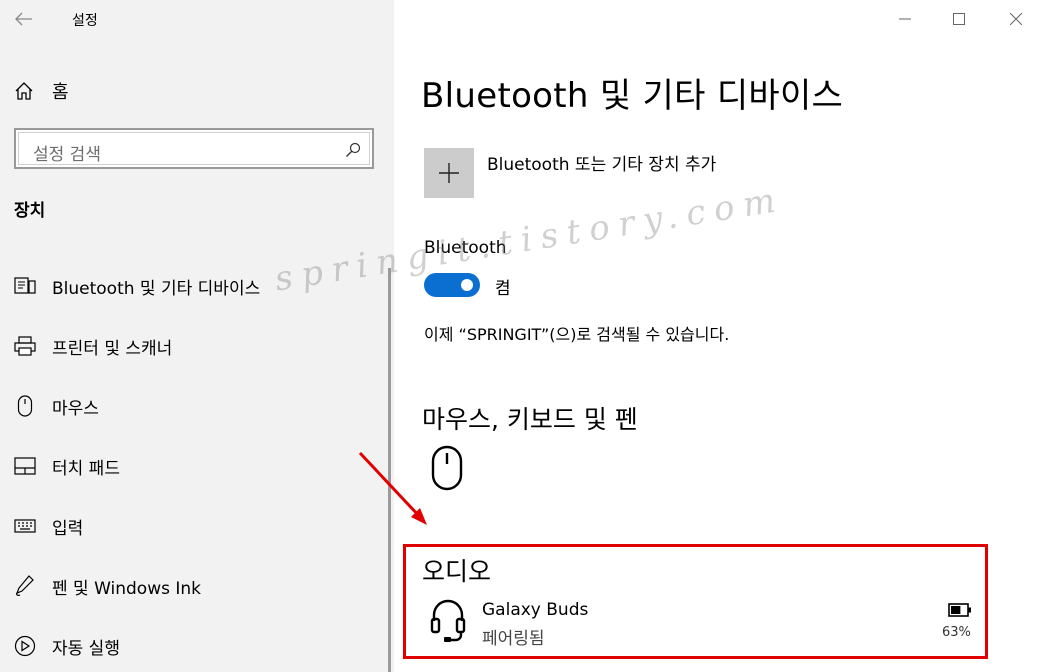  Describe the element at coordinates (194, 526) in the screenshot. I see `sidebar-item-typing: 입력` at that location.